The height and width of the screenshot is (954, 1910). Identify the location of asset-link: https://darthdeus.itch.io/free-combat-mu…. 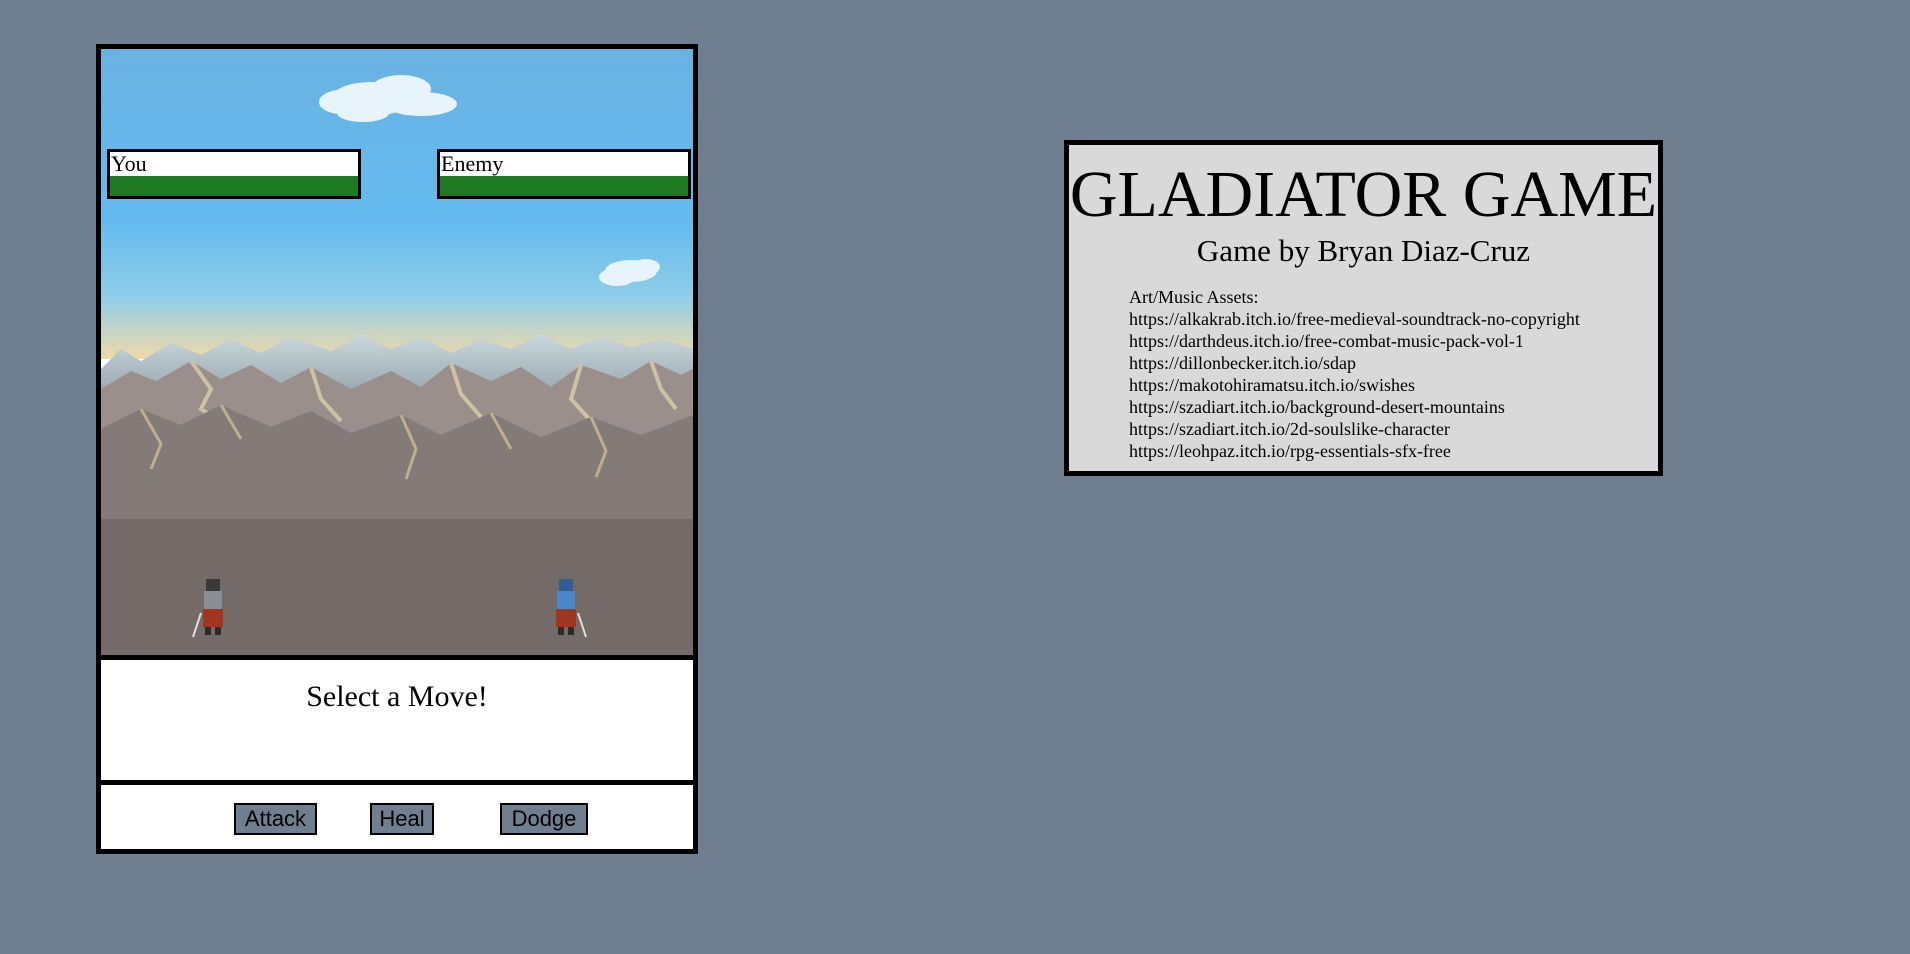
(1326, 341).